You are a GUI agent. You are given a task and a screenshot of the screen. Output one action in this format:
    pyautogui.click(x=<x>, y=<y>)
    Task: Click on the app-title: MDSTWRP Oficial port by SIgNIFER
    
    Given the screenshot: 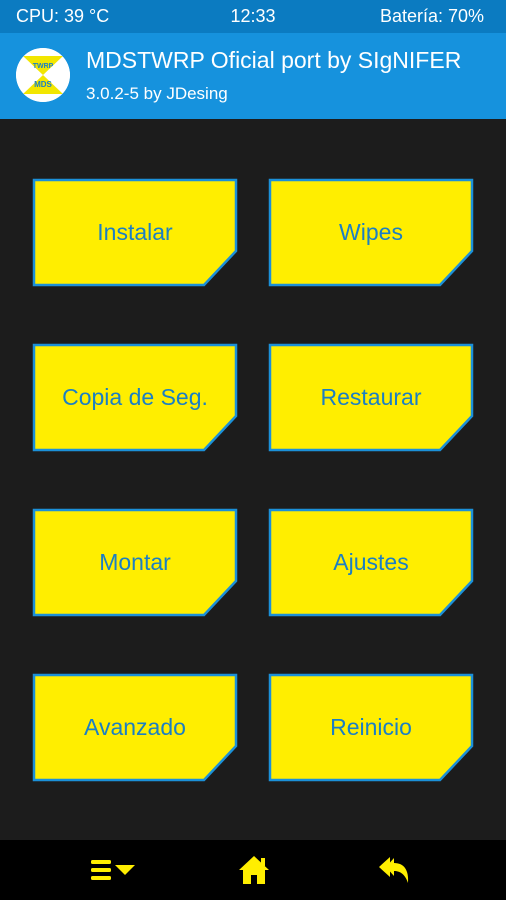 What is the action you would take?
    pyautogui.click(x=274, y=60)
    